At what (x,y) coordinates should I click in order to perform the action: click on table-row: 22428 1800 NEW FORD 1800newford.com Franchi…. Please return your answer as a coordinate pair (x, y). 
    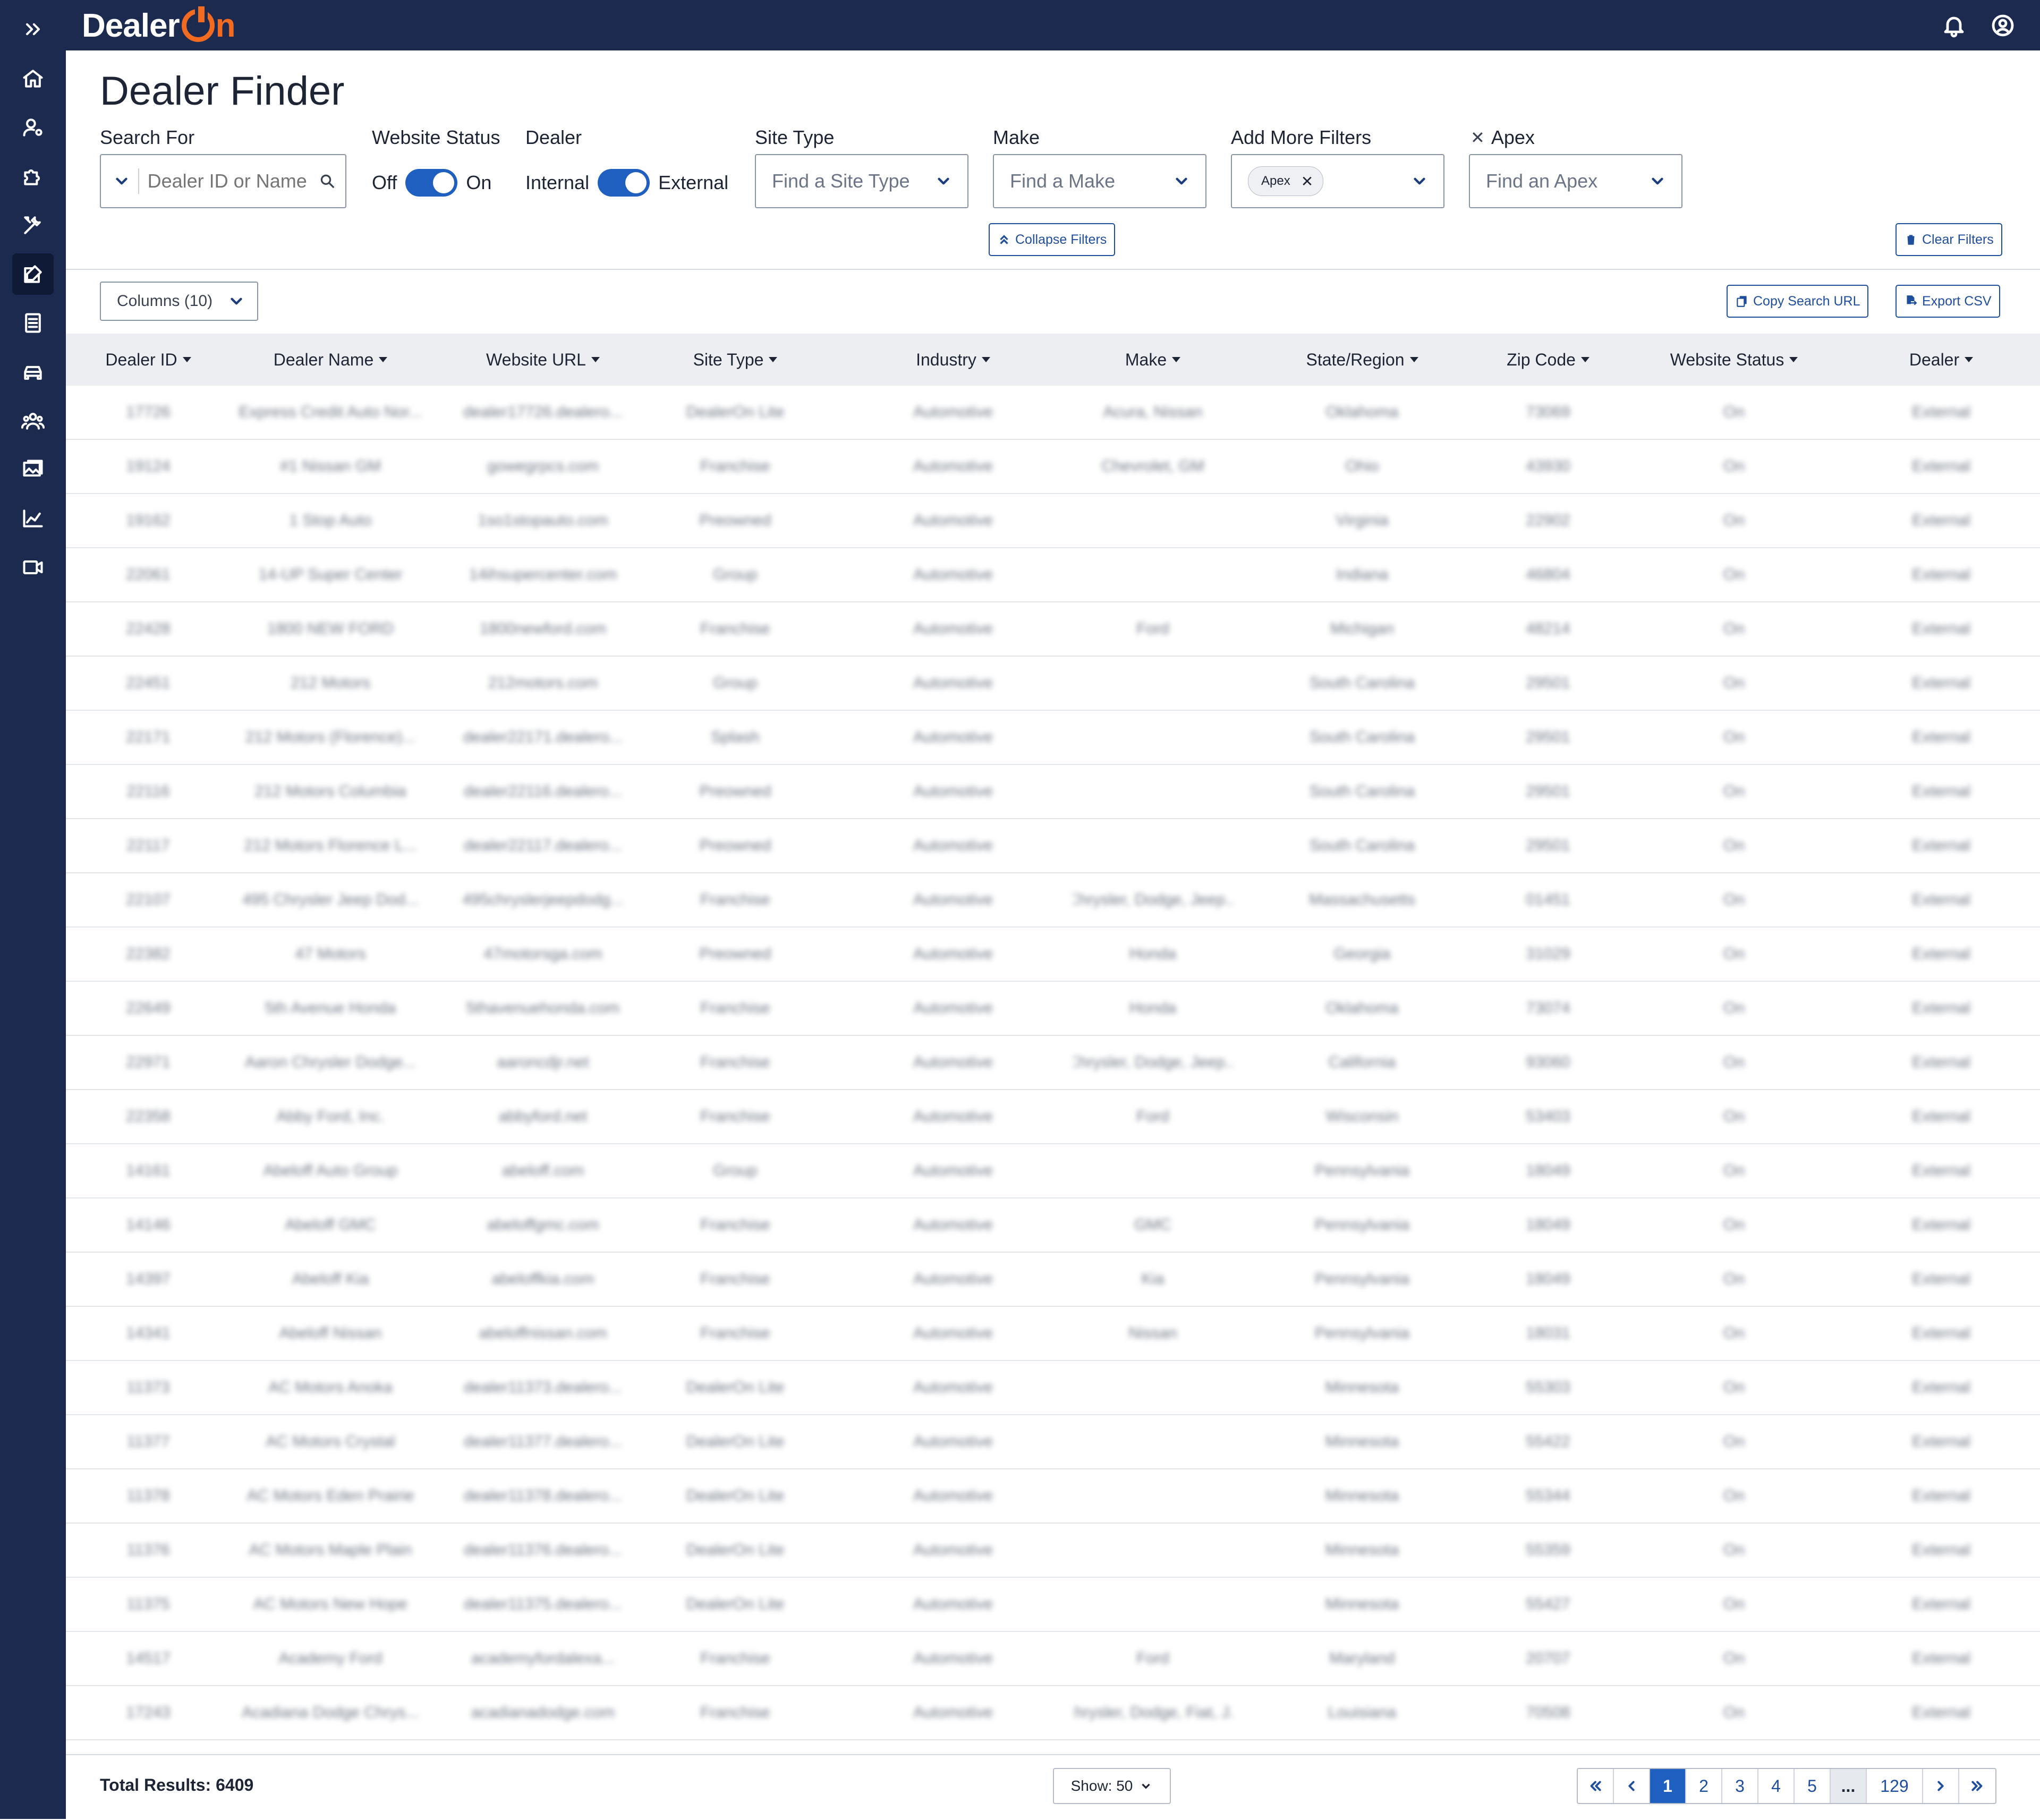
    Looking at the image, I should click on (1053, 629).